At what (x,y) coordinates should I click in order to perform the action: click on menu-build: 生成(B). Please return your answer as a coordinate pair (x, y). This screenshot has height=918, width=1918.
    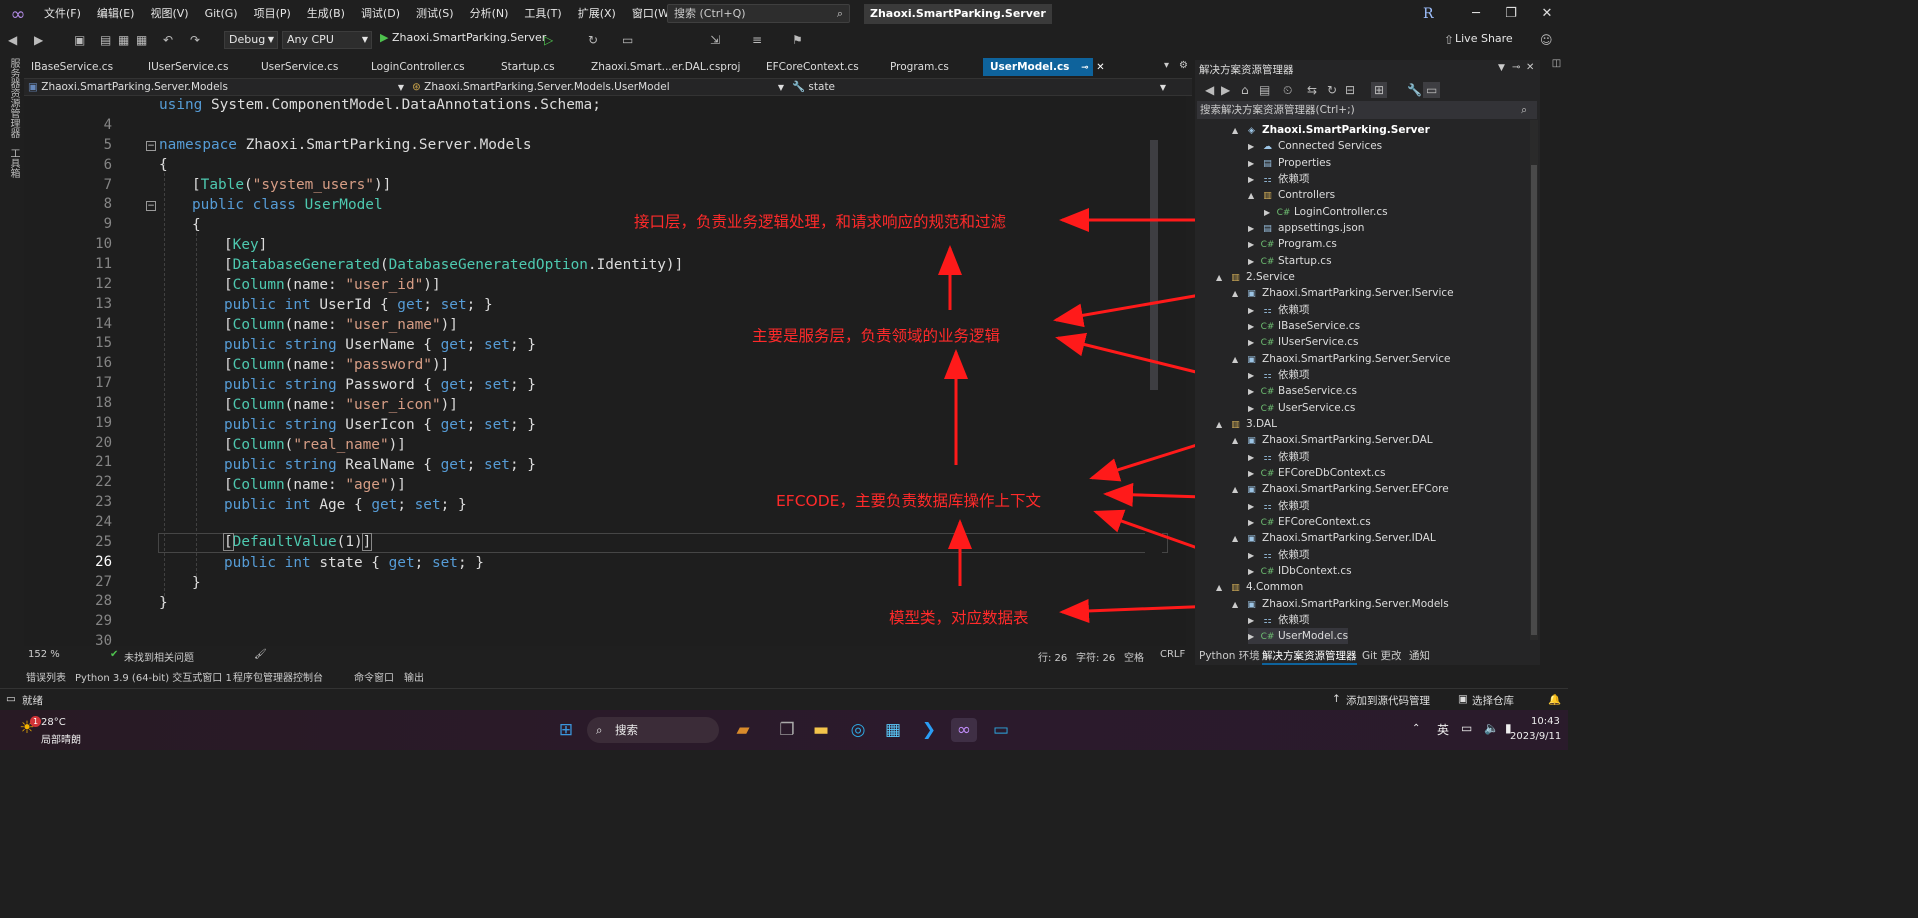
    Looking at the image, I should click on (326, 14).